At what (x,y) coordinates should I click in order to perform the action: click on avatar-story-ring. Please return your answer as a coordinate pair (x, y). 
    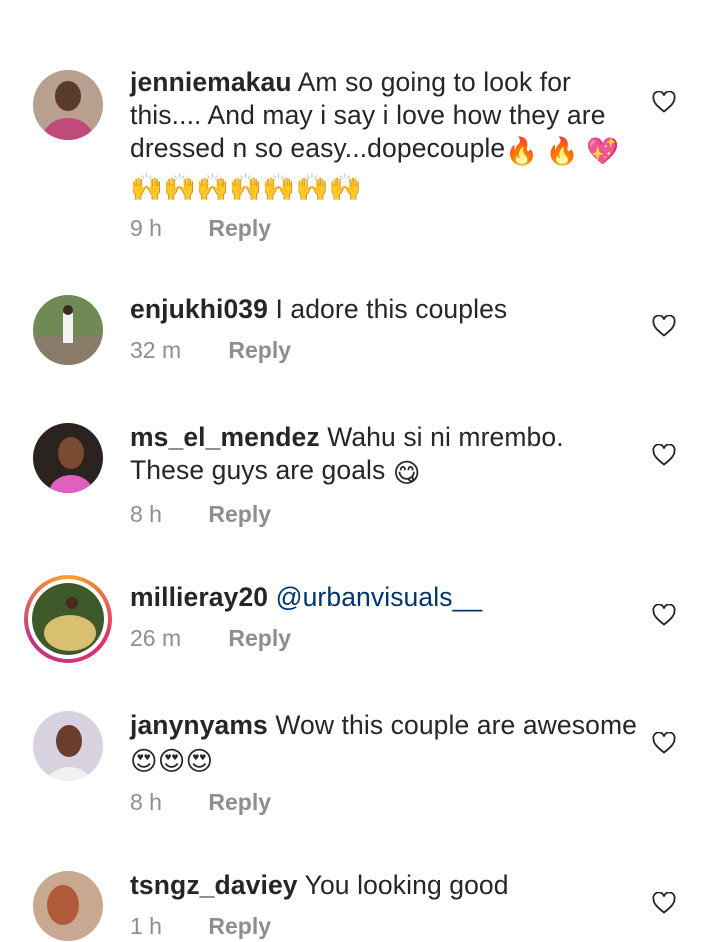
    Looking at the image, I should click on (68, 619).